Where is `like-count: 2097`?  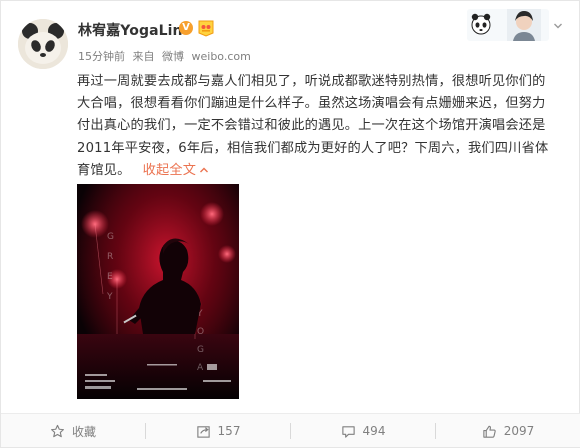
like-count: 2097 is located at coordinates (519, 431).